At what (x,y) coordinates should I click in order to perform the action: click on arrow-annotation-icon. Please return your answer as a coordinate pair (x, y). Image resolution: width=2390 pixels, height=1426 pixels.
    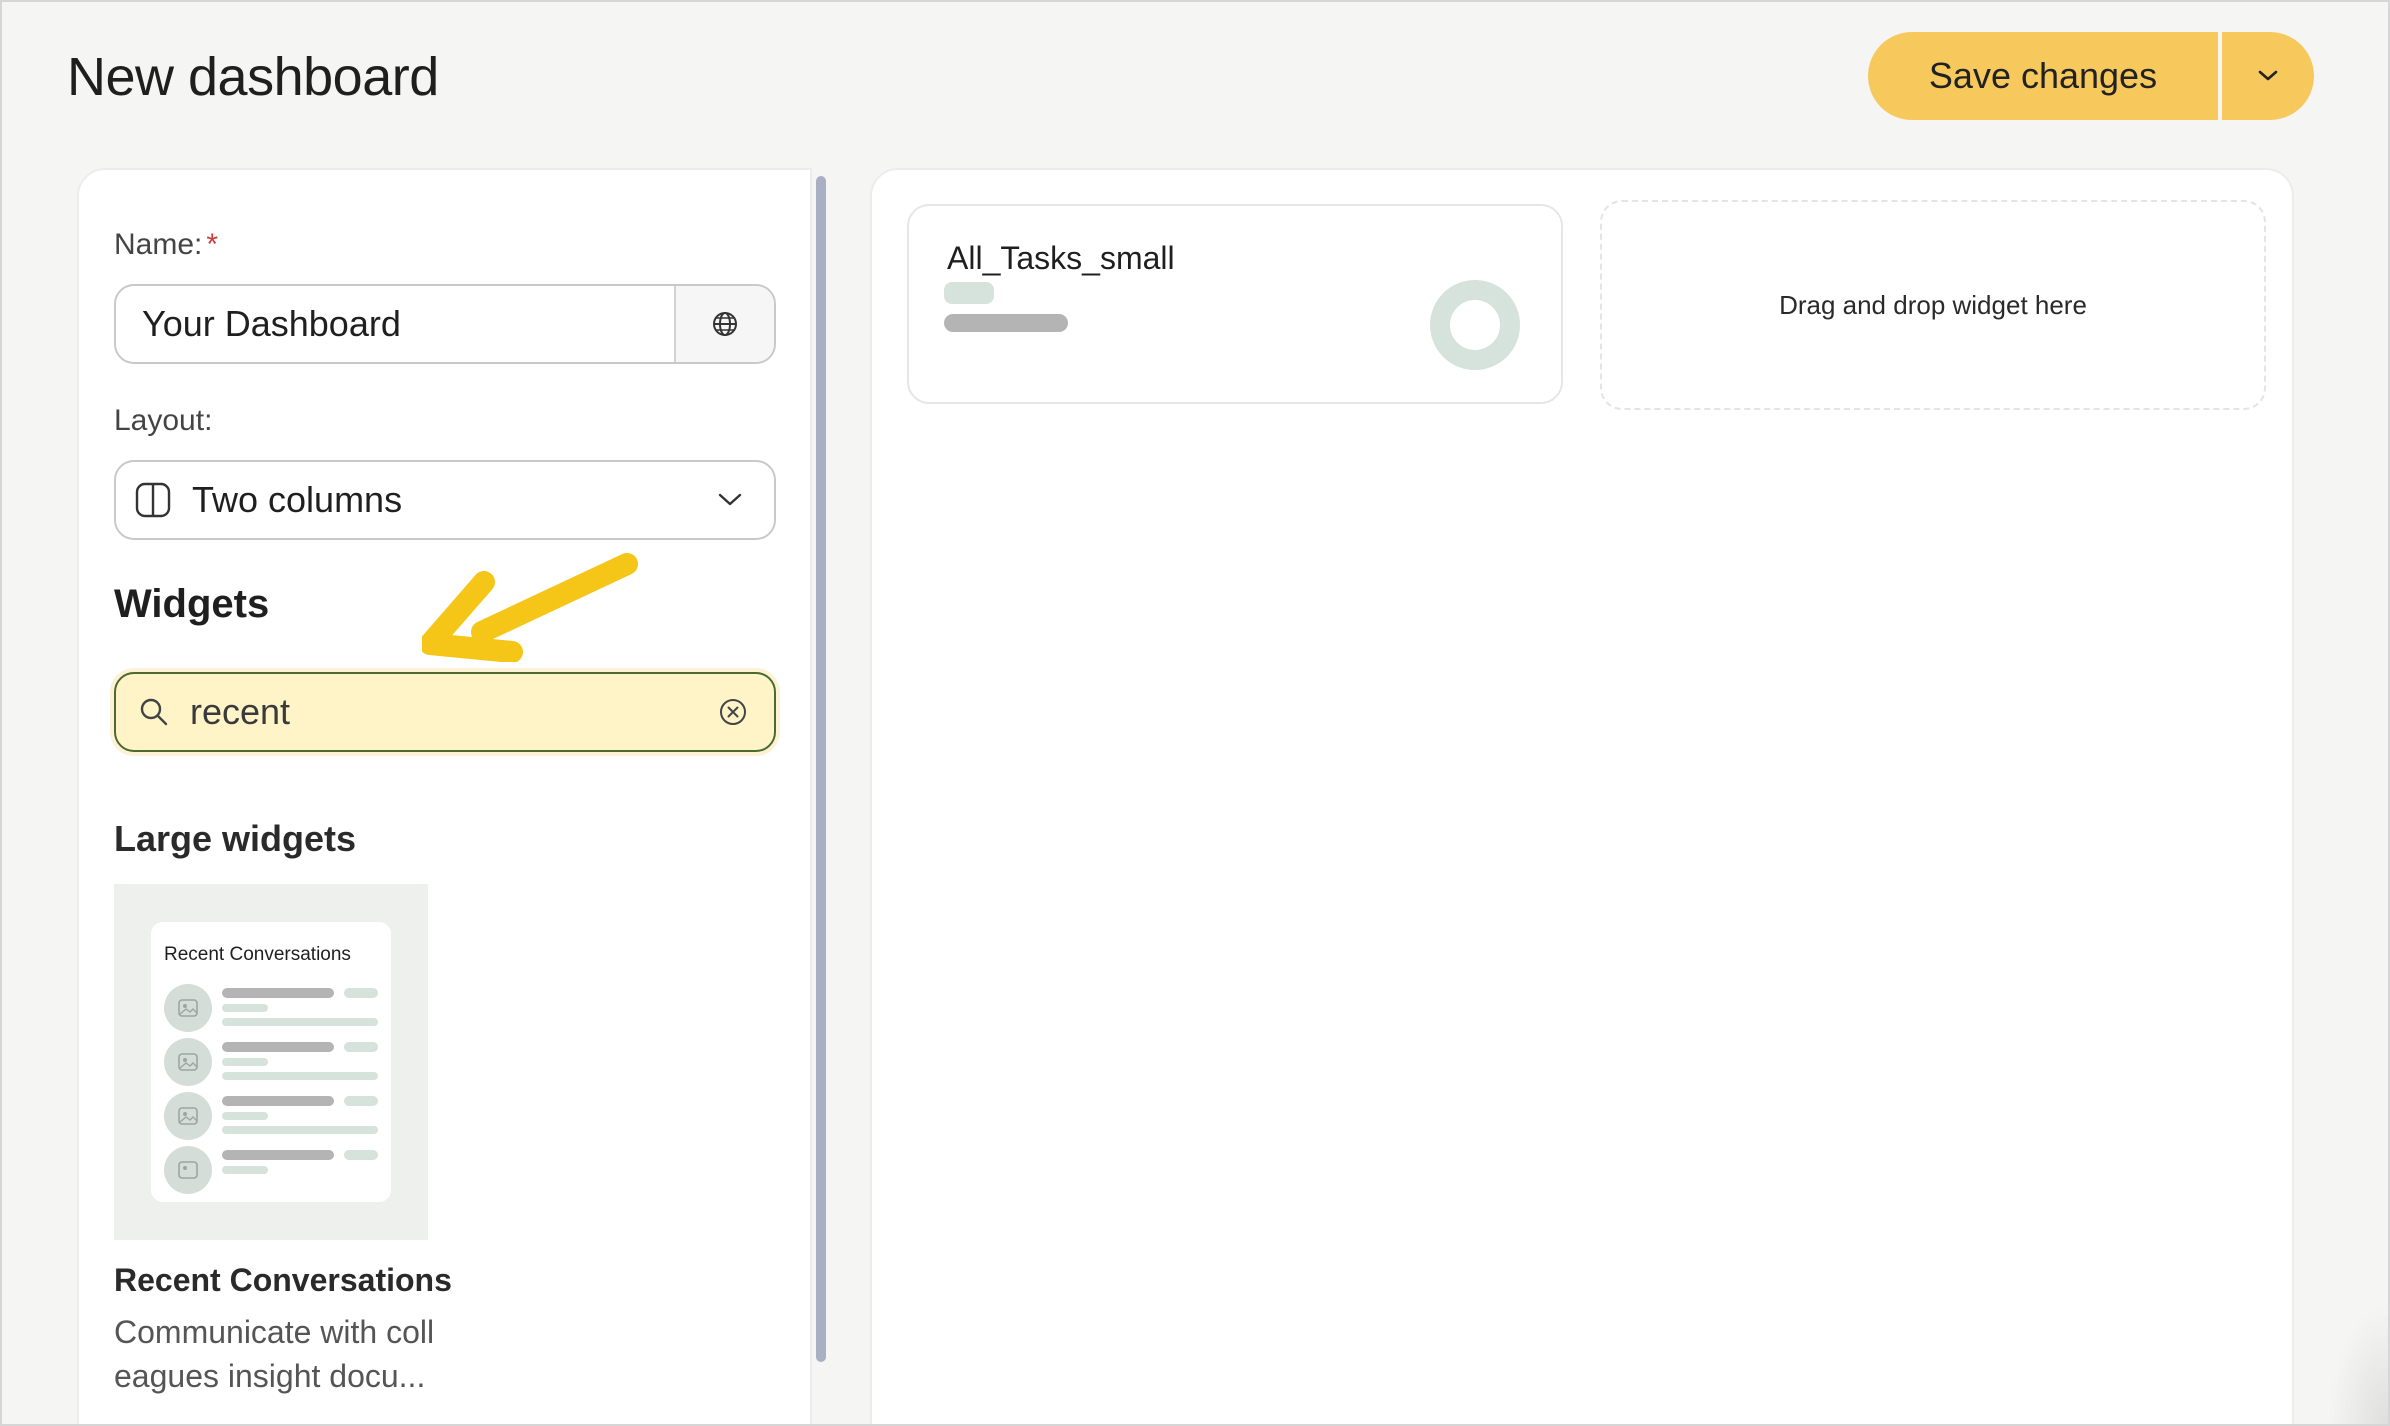
    Looking at the image, I should click on (530, 607).